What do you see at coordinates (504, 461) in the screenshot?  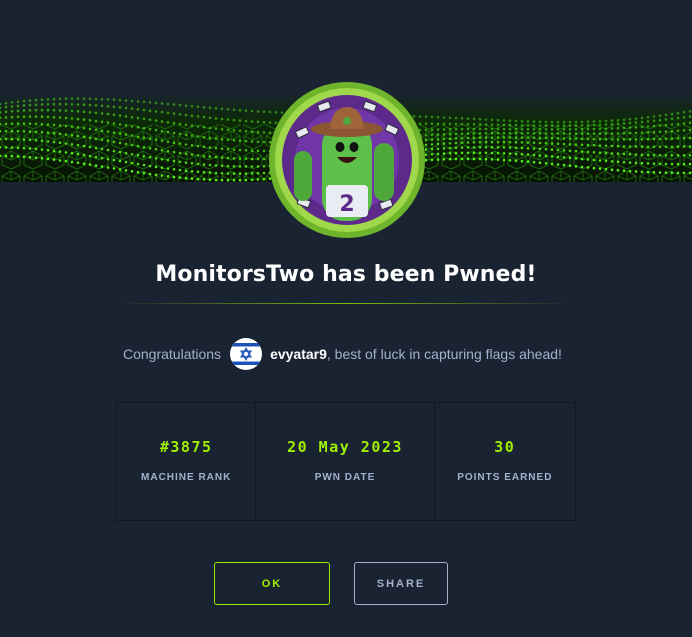 I see `stat-points-earned: 30 POINTS EARNED` at bounding box center [504, 461].